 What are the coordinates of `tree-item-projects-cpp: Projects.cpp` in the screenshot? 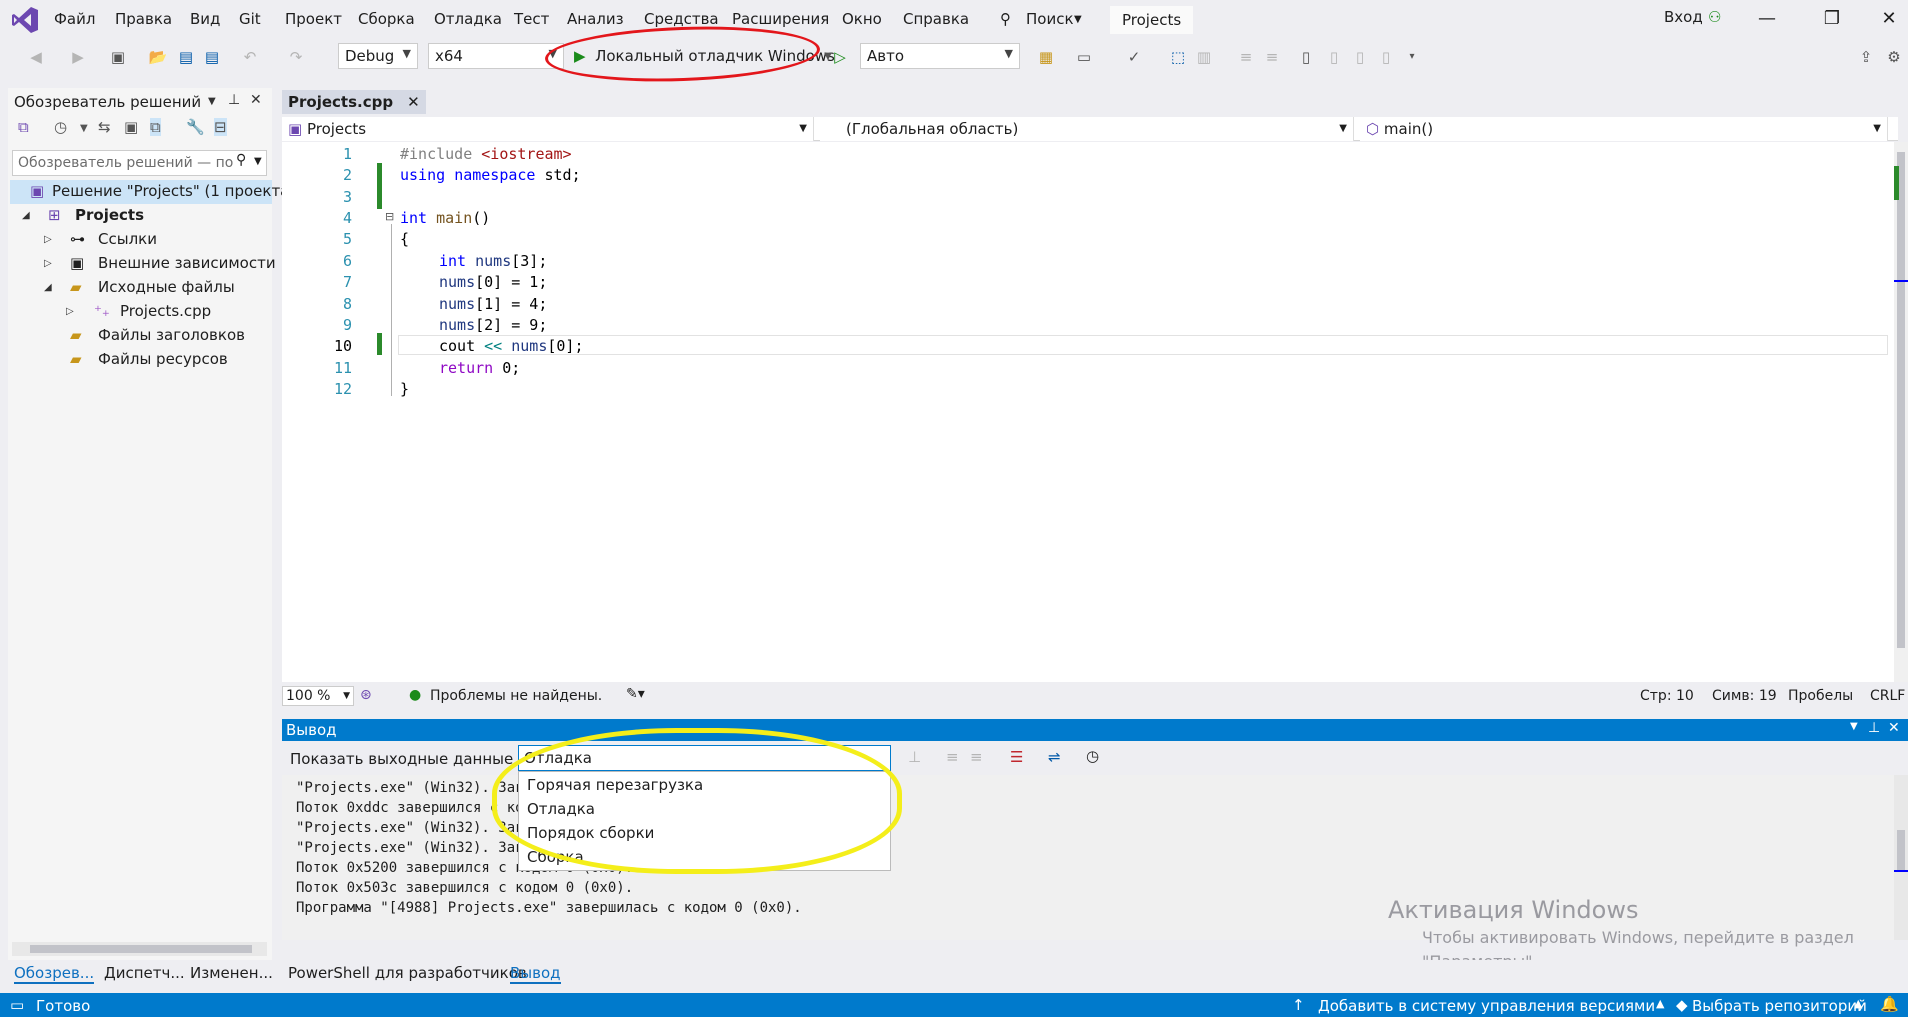 It's located at (165, 311).